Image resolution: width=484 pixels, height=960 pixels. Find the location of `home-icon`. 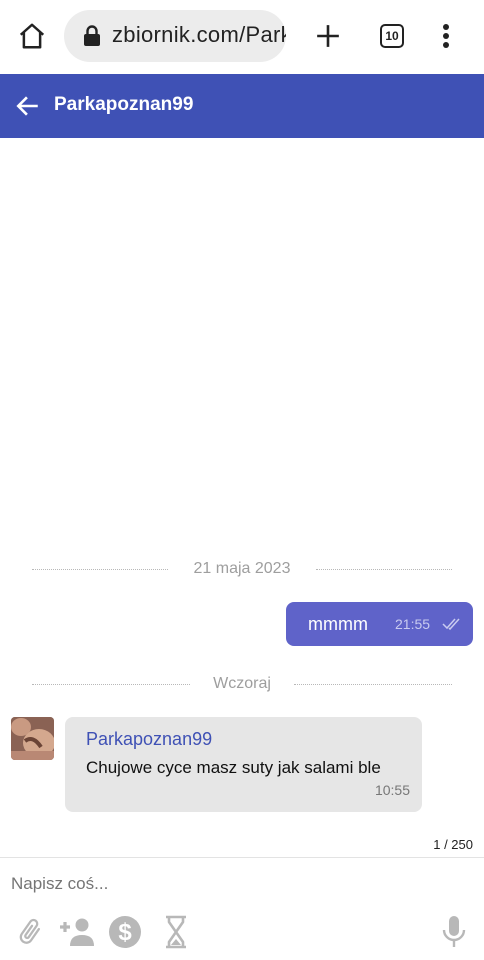

home-icon is located at coordinates (32, 36).